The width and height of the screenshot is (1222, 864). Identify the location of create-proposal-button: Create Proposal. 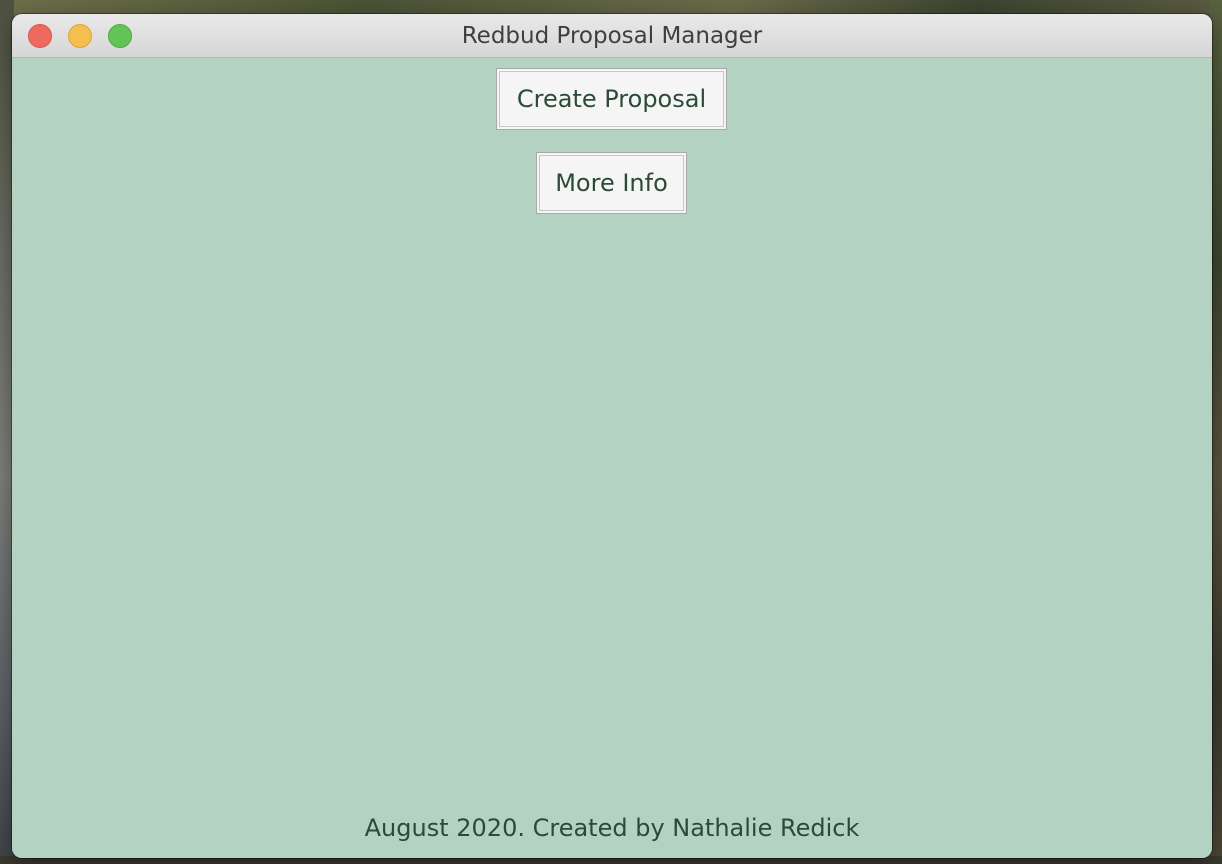
(611, 99).